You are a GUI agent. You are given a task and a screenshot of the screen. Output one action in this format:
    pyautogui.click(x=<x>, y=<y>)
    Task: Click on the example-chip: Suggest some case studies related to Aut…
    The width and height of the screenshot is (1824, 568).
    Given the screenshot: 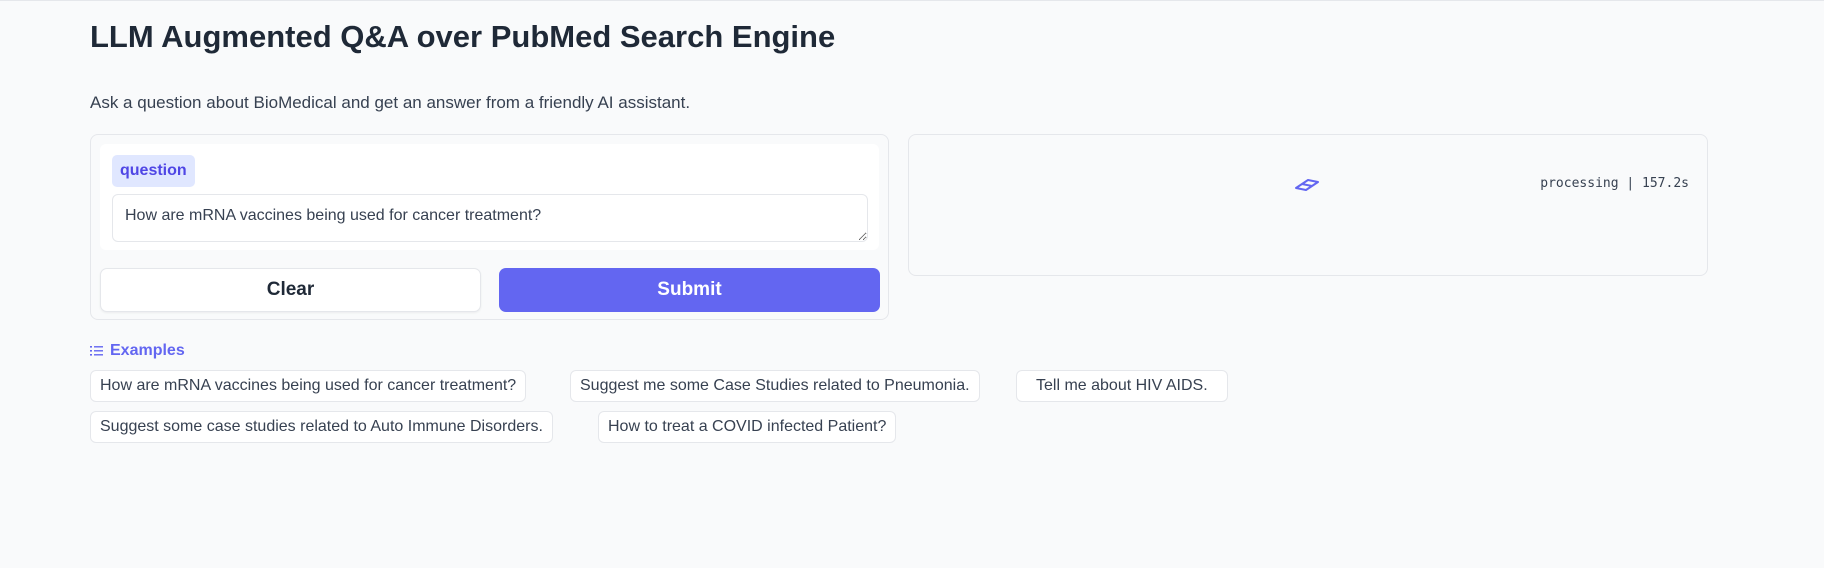 What is the action you would take?
    pyautogui.click(x=321, y=427)
    